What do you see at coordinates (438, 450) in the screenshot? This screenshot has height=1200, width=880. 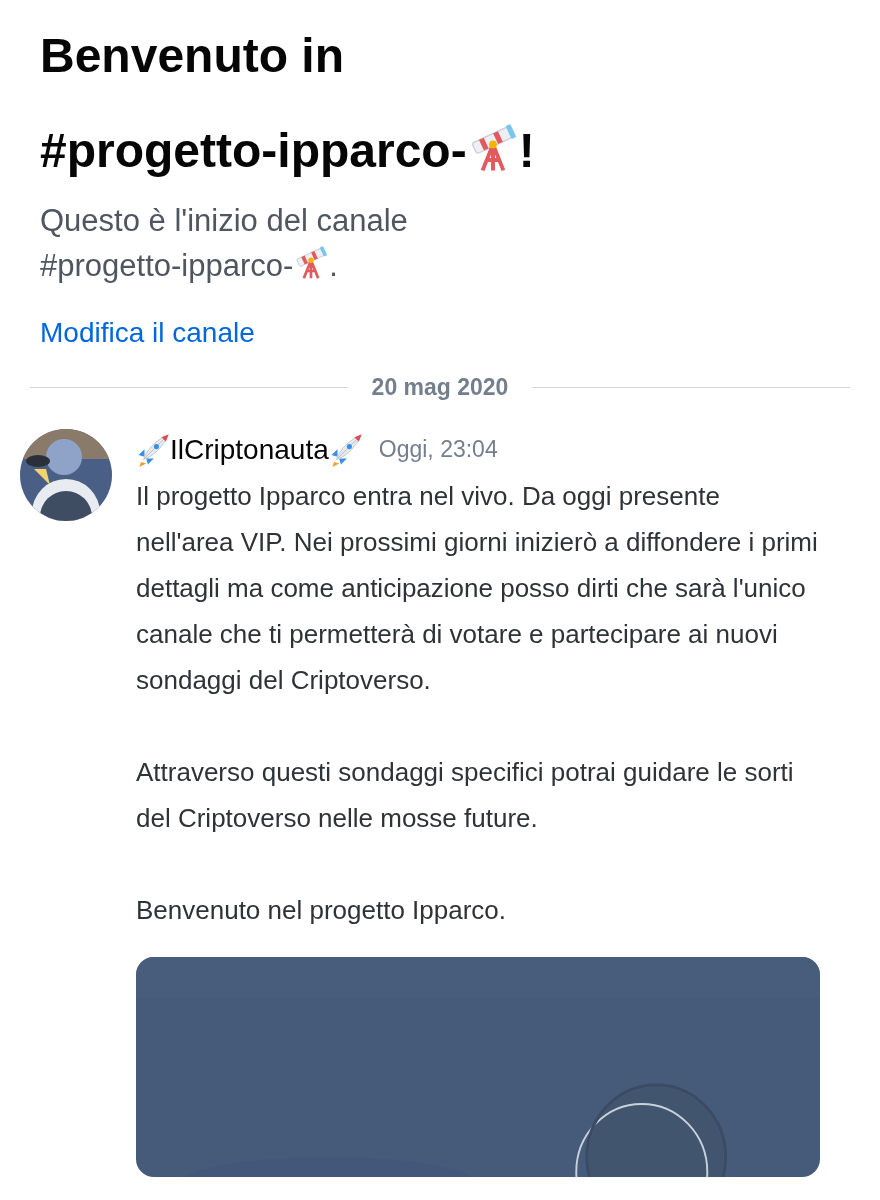 I see `message-timestamp: Oggi, 23:04` at bounding box center [438, 450].